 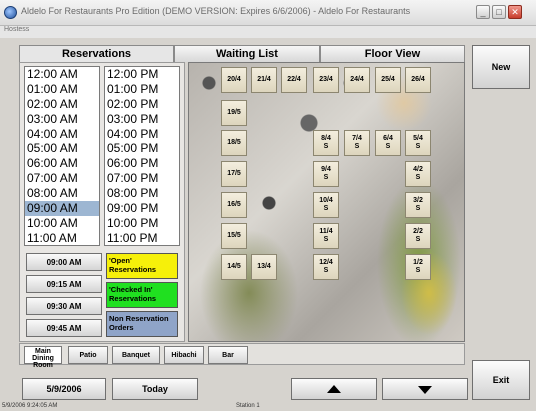 What do you see at coordinates (142, 324) in the screenshot?
I see `legend-non-reservation-orders: Non Reservation Orders` at bounding box center [142, 324].